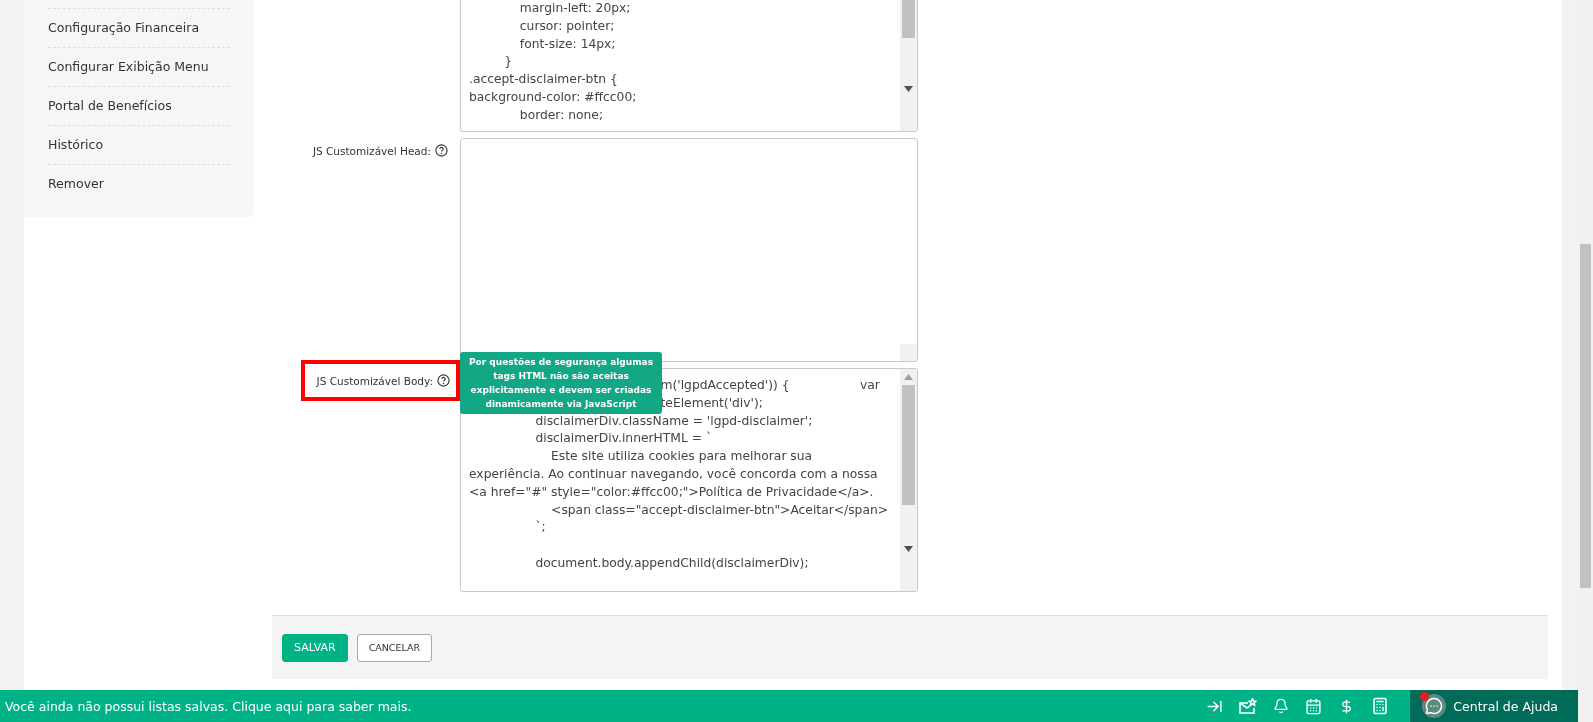  I want to click on code-line: .accept-disclaimer-btn {, so click(543, 80).